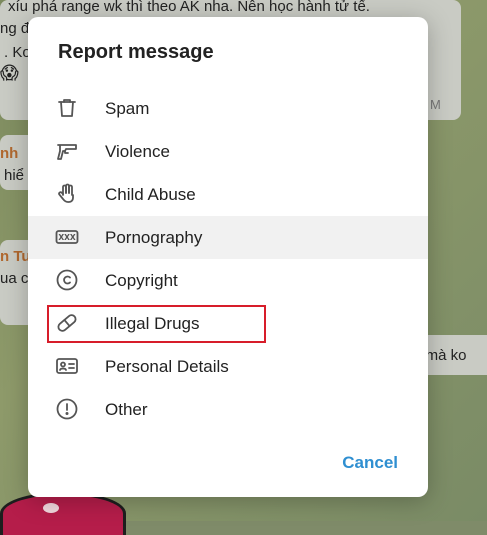 This screenshot has width=487, height=535. I want to click on id-card-icon, so click(67, 366).